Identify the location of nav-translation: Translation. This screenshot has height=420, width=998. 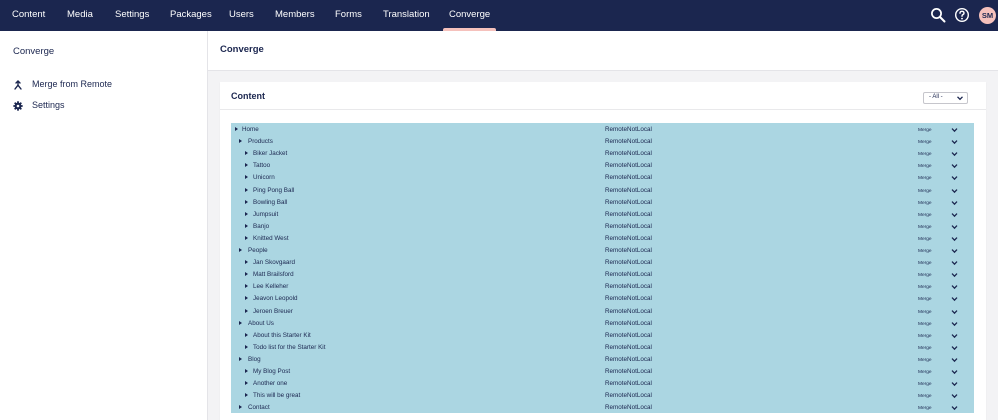
(406, 15).